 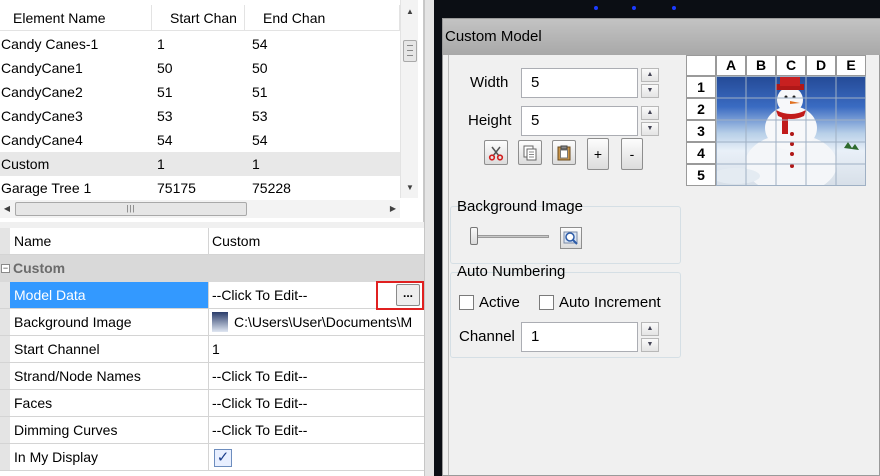 I want to click on cell-element-name: CandyCane1, so click(x=42, y=68).